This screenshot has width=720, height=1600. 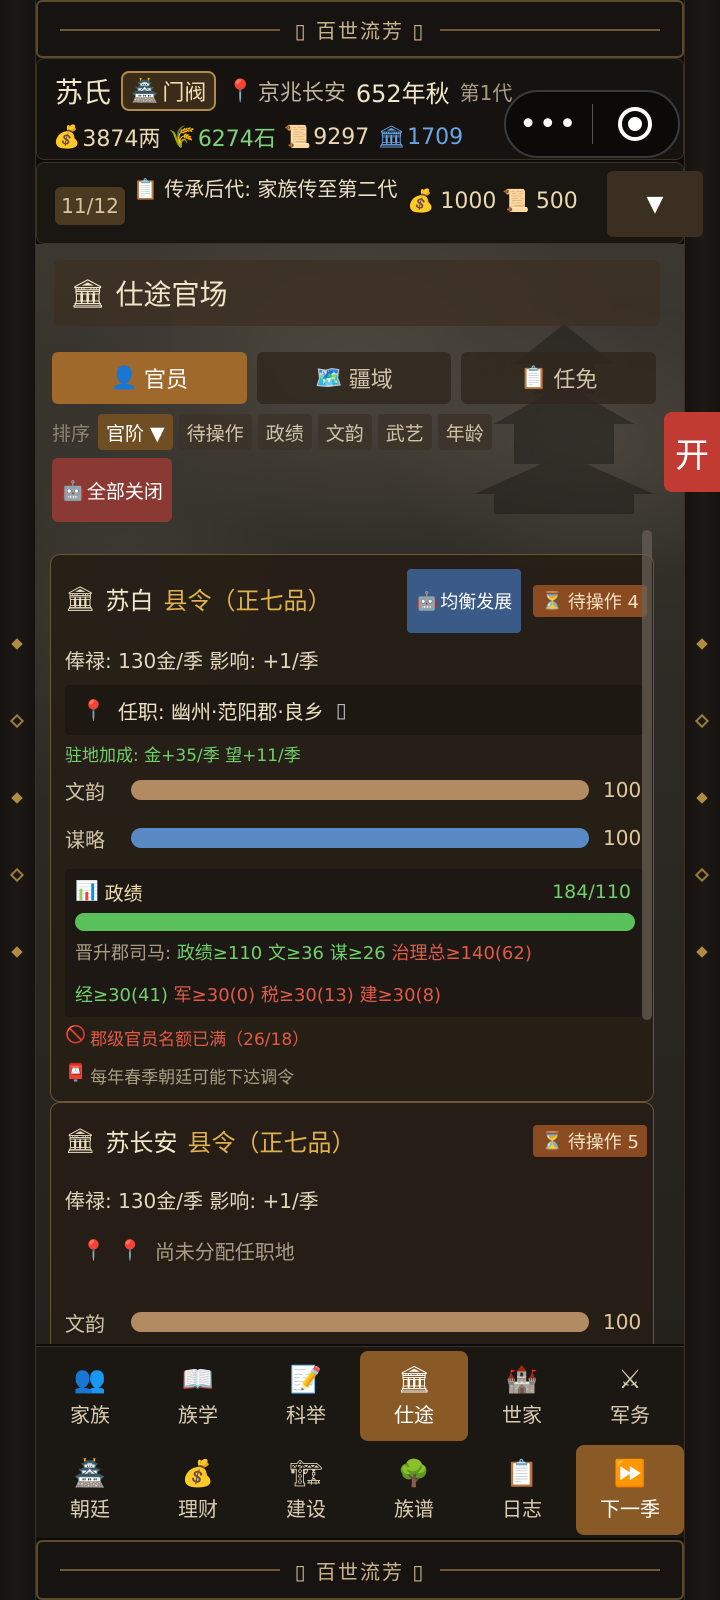 I want to click on stat-label: 文韵, so click(x=85, y=791).